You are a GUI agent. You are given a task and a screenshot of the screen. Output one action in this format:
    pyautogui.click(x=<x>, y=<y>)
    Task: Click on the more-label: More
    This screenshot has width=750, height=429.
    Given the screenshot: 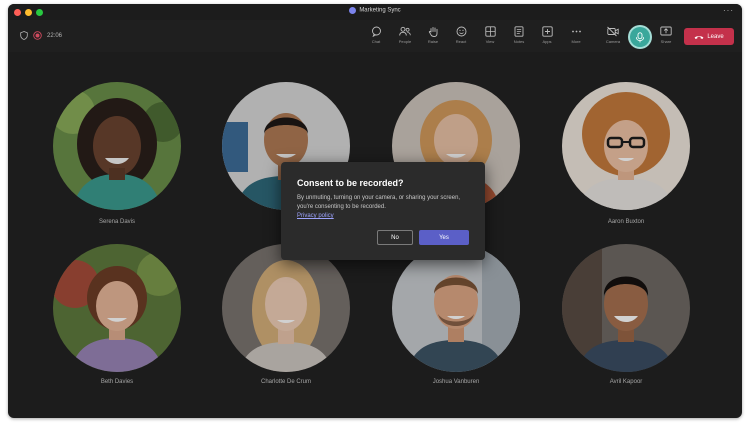 What is the action you would take?
    pyautogui.click(x=576, y=41)
    